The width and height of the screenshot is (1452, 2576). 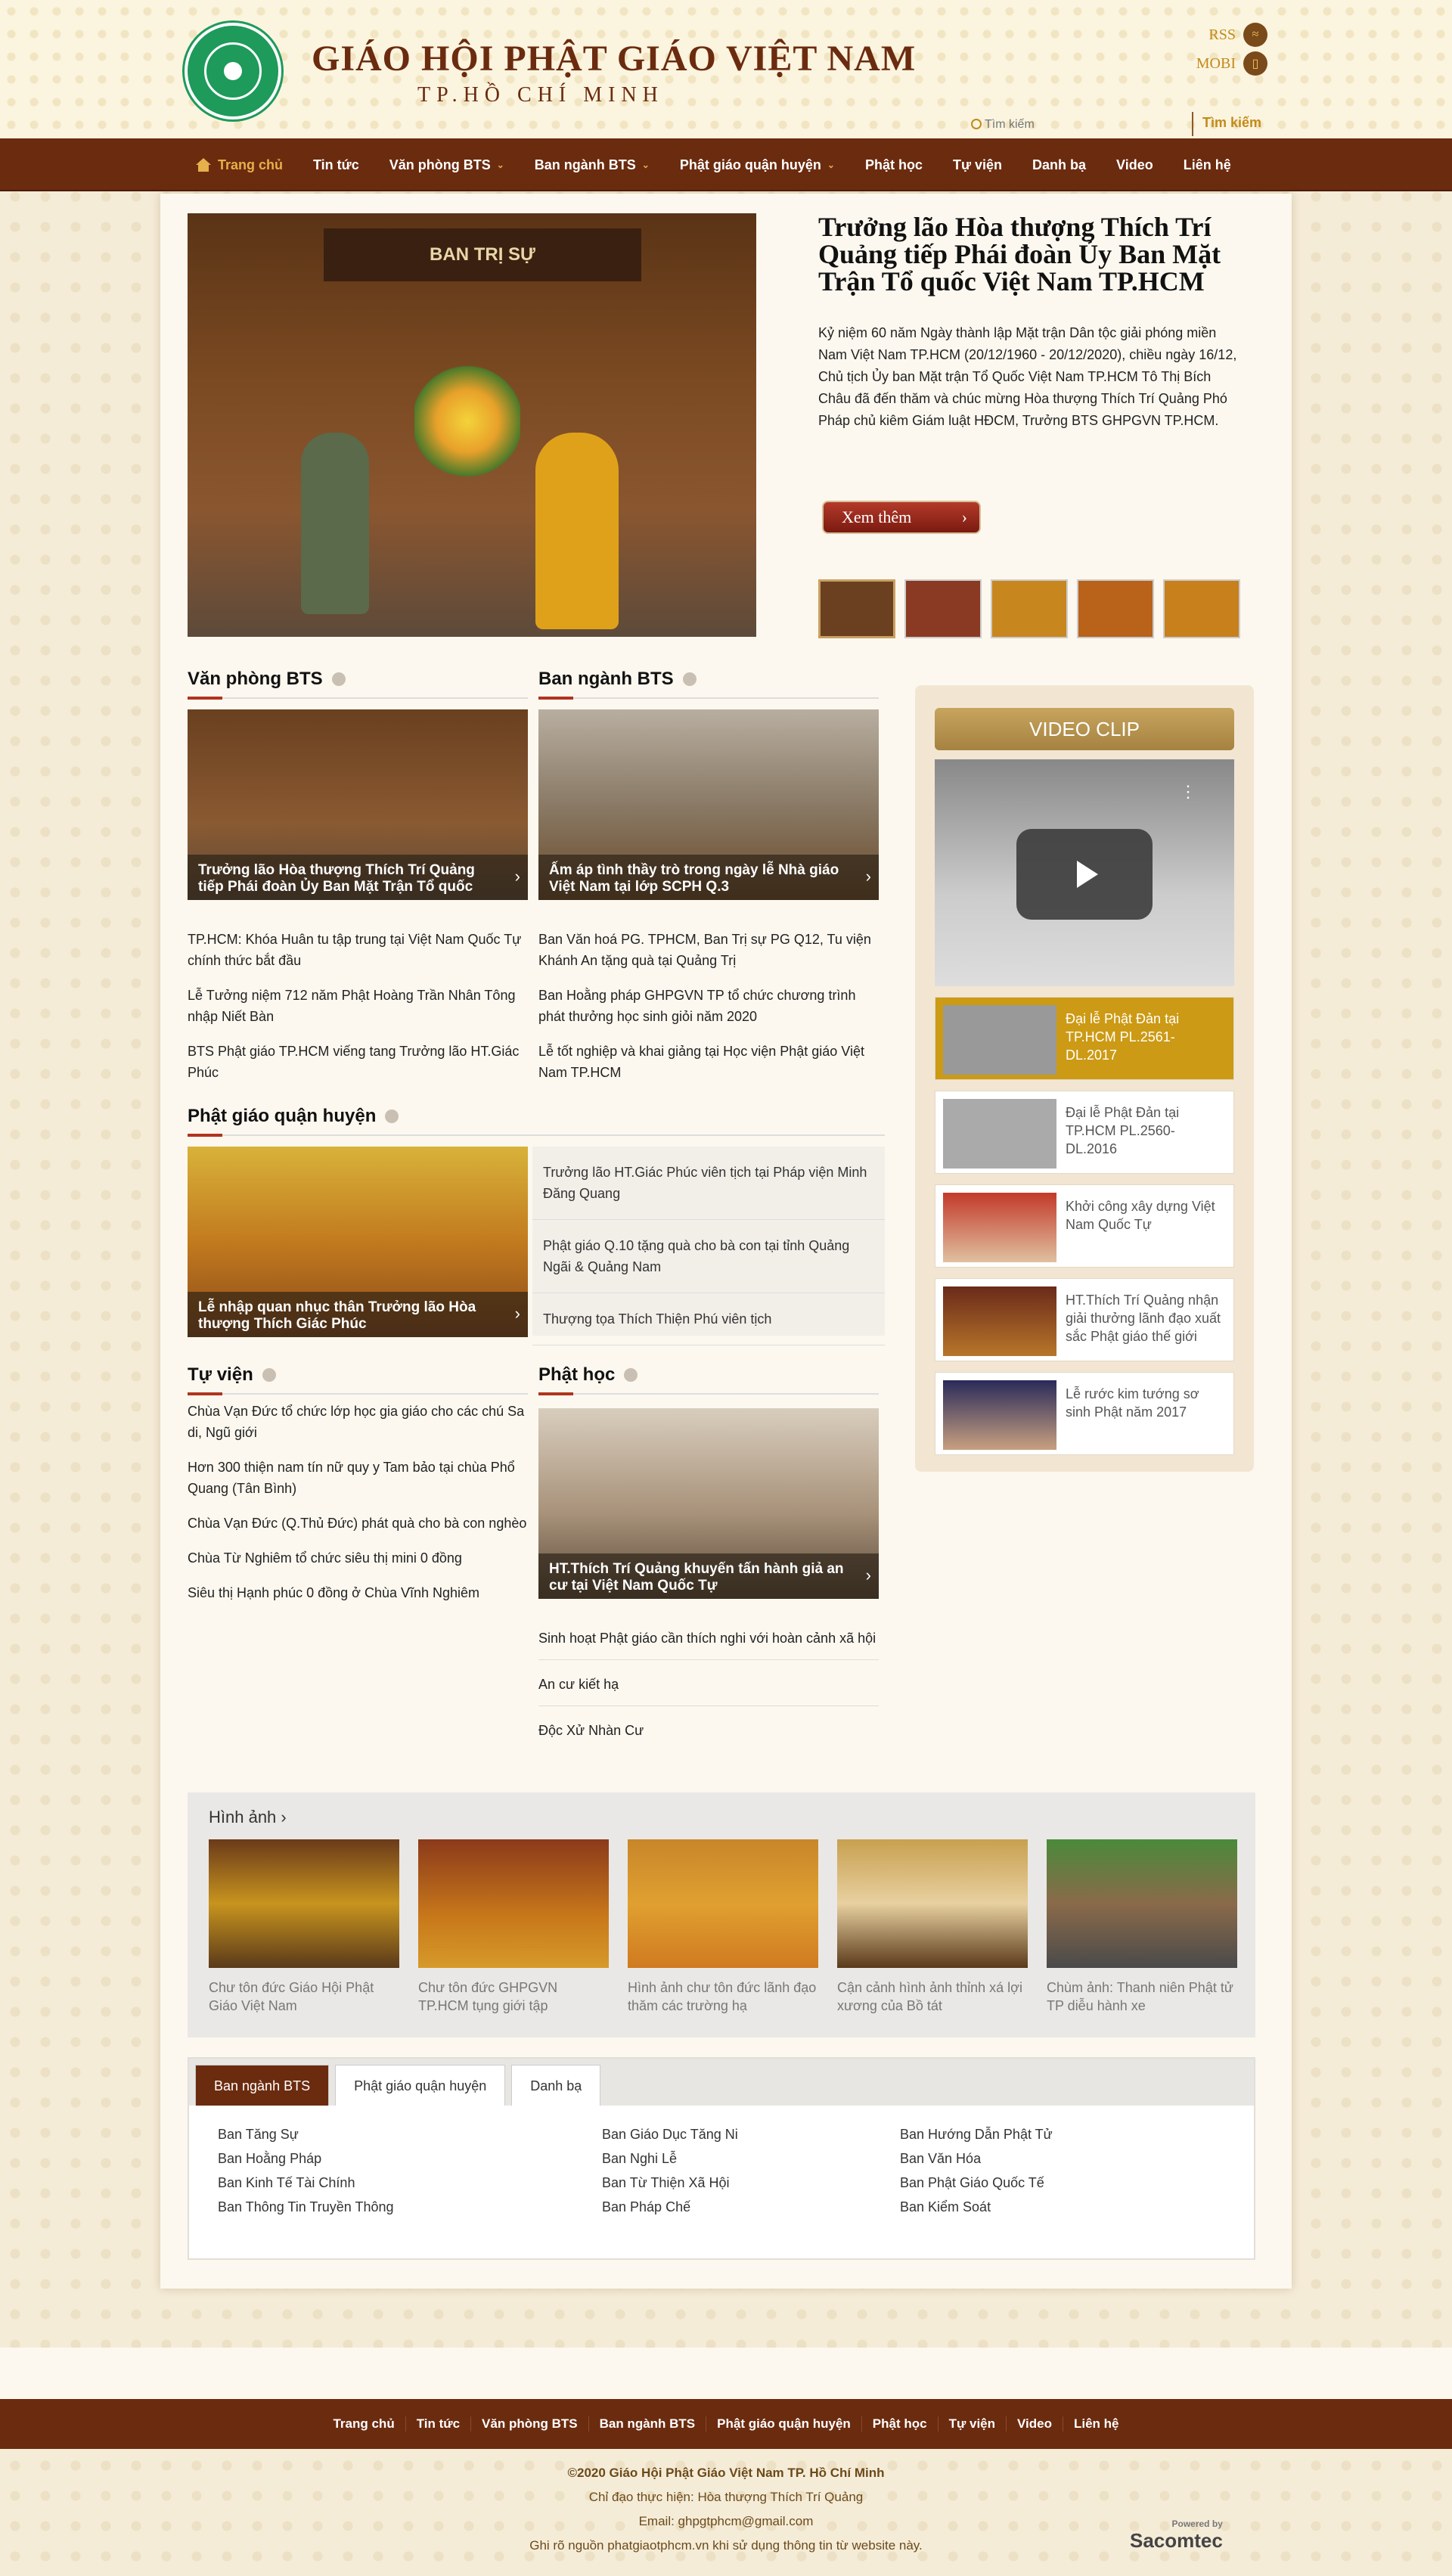 What do you see at coordinates (1084, 1413) in the screenshot?
I see `video-item: Lễ rước kim tướng sơ sinh Phật năm 2017` at bounding box center [1084, 1413].